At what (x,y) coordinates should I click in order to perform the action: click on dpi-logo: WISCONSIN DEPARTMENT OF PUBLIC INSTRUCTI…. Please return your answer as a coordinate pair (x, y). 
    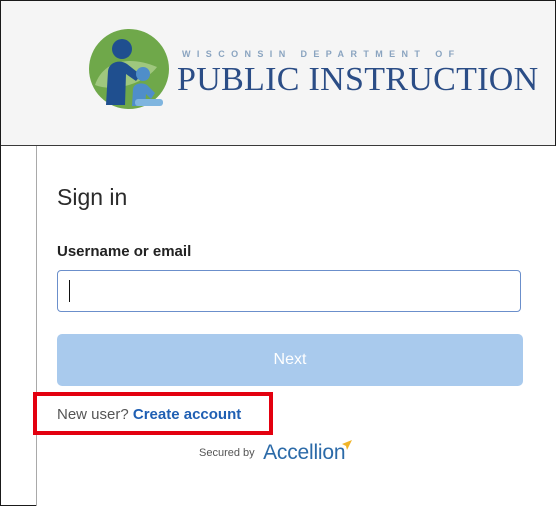
    Looking at the image, I should click on (311, 69).